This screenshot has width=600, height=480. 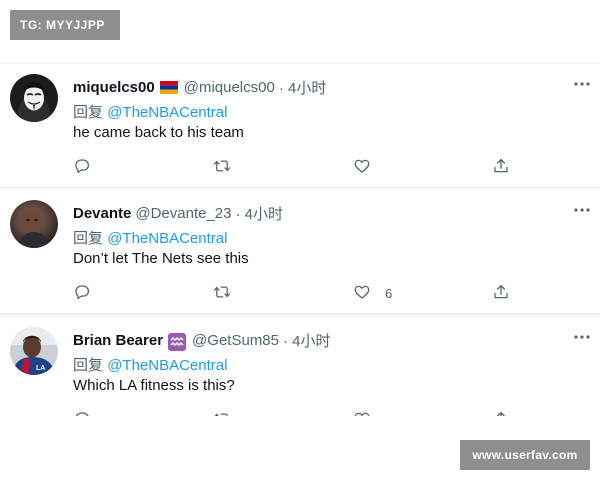 What do you see at coordinates (102, 213) in the screenshot?
I see `author-name: Devante` at bounding box center [102, 213].